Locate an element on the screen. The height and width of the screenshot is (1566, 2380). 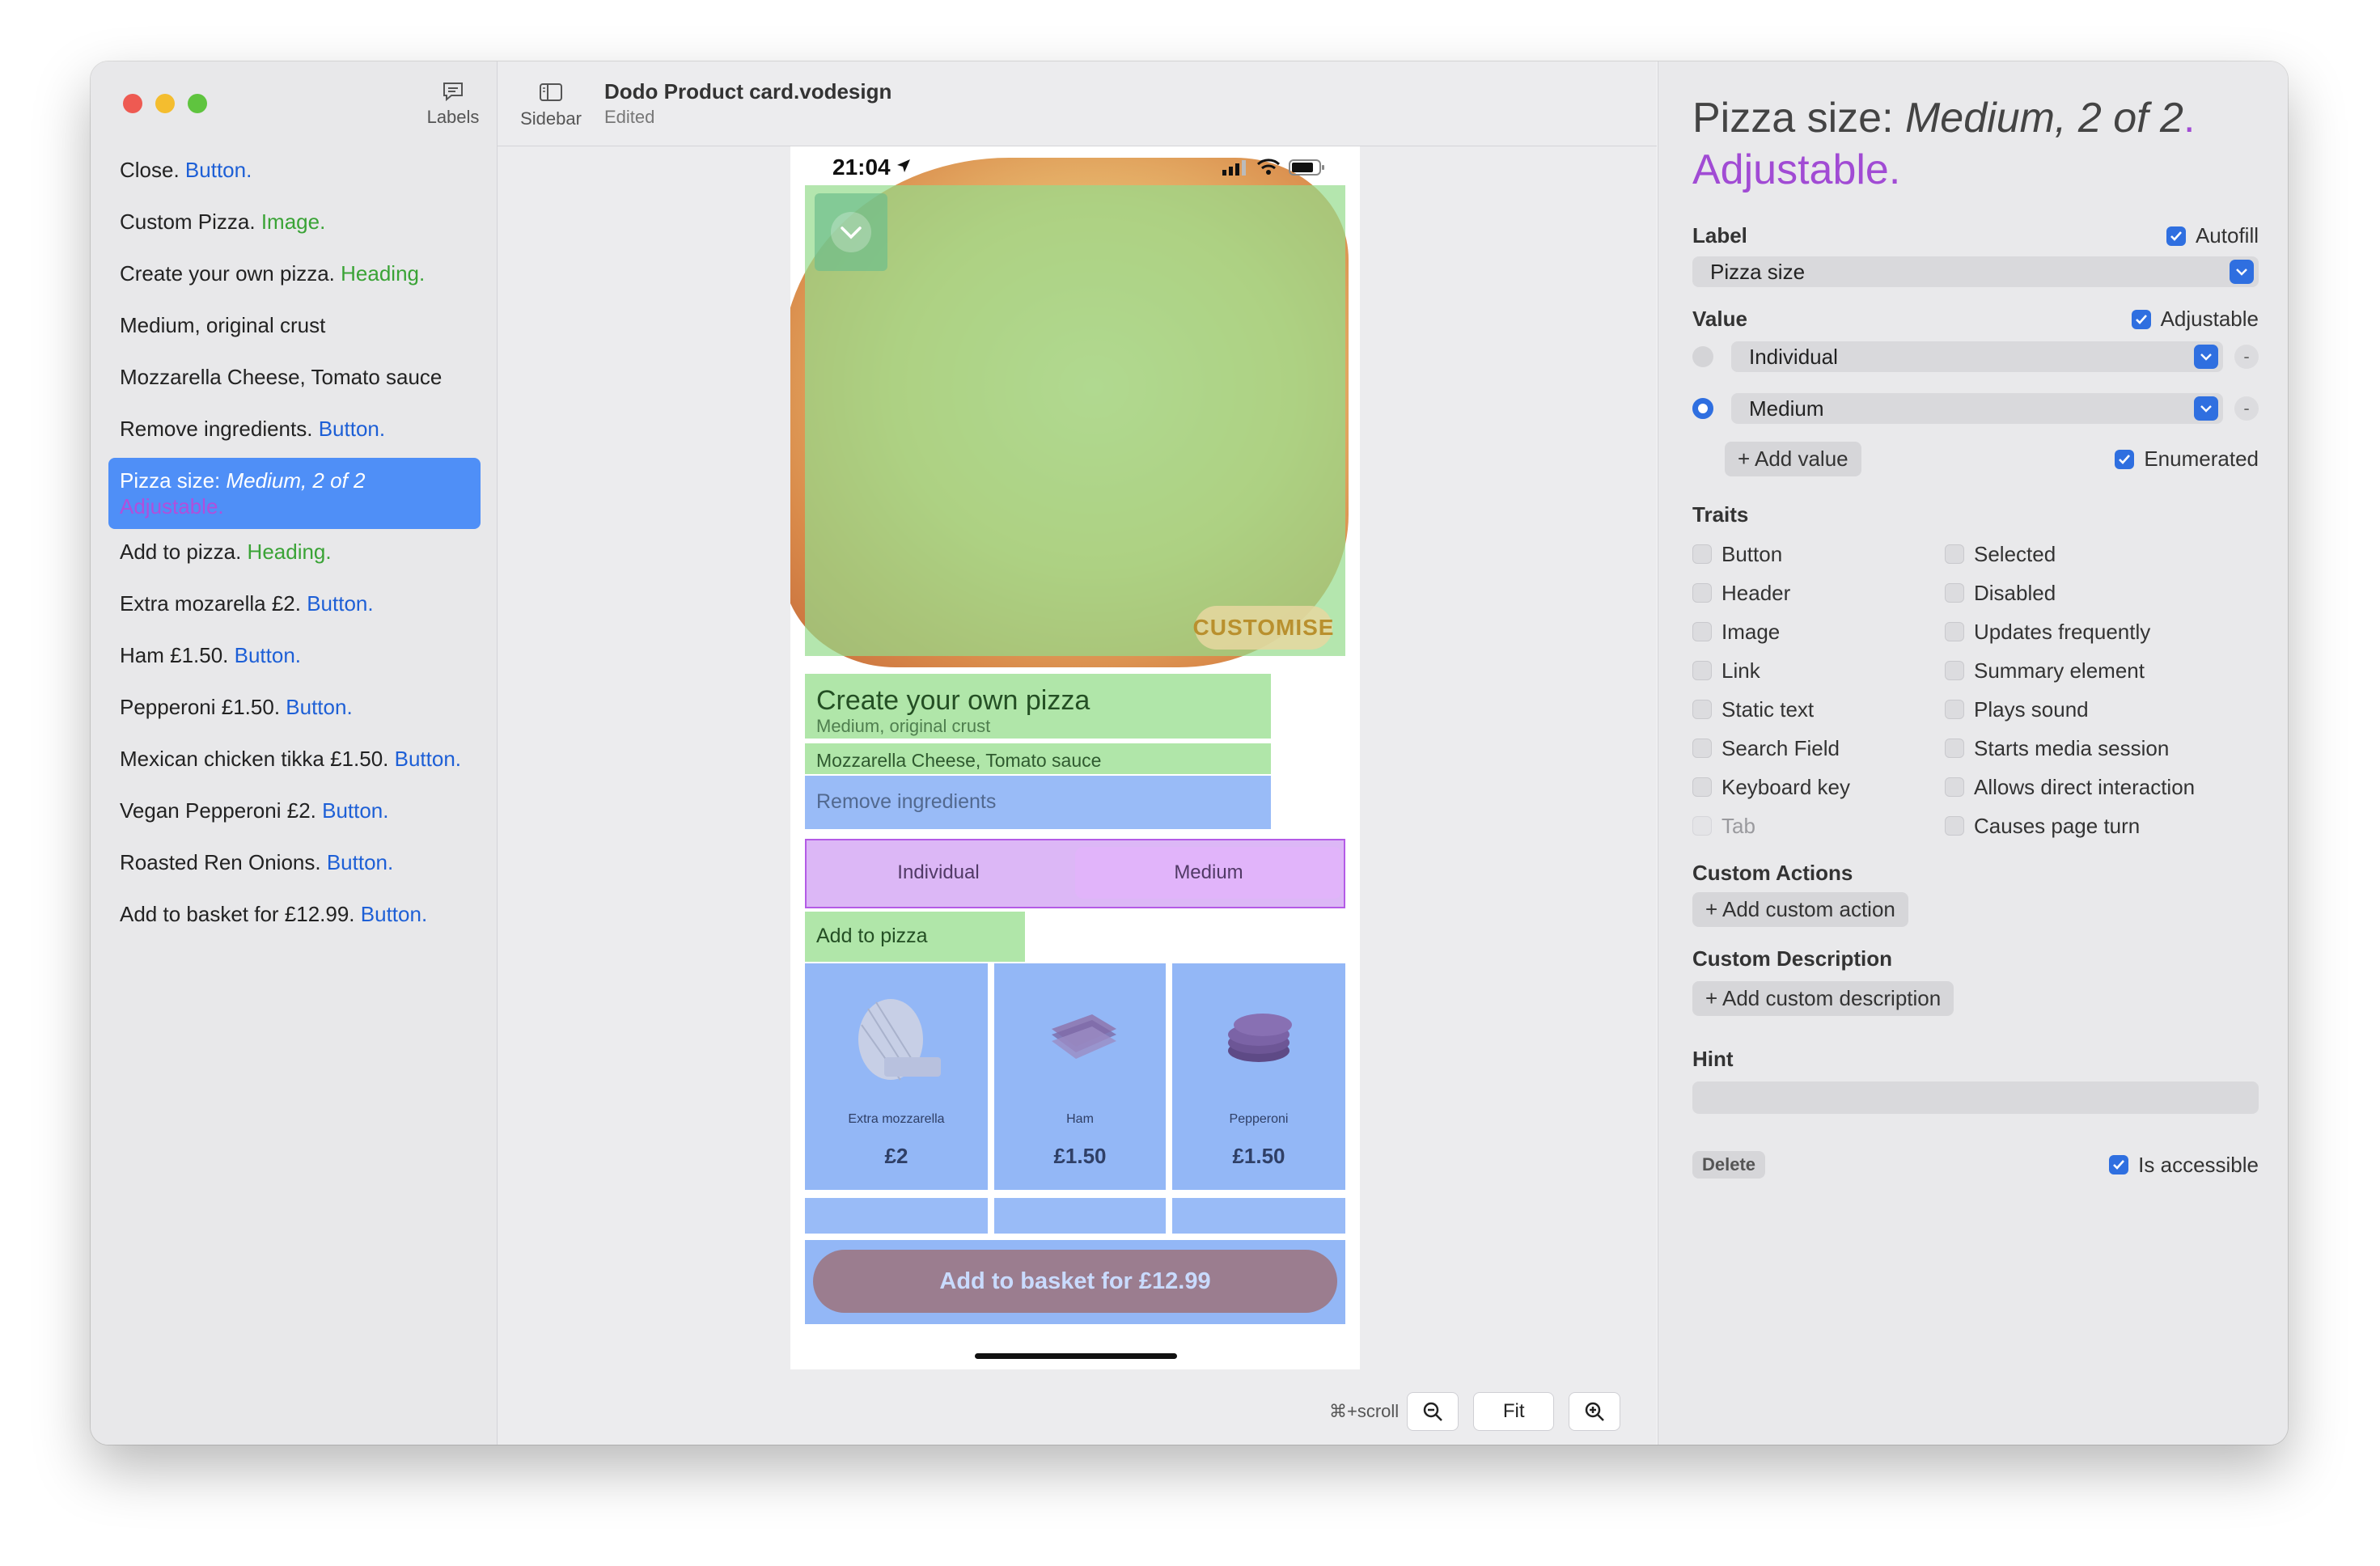
checkmark-icon is located at coordinates (2125, 459).